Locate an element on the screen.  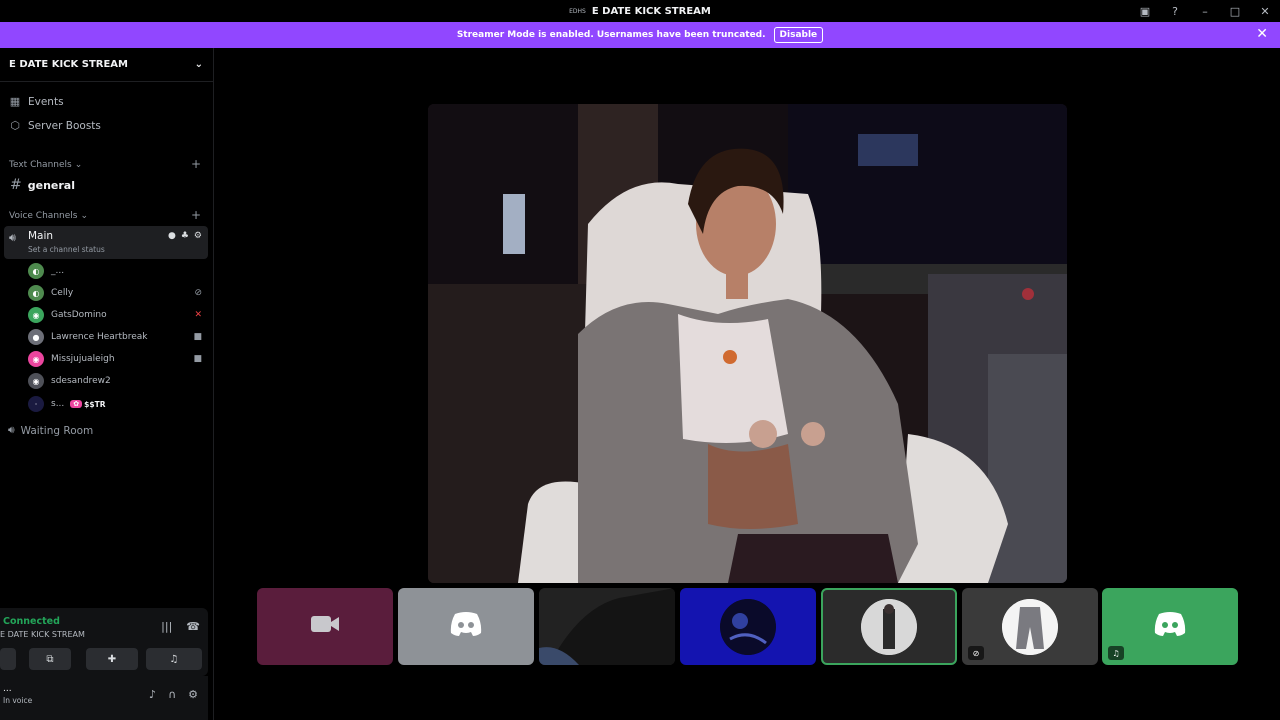
user-status: In voice is located at coordinates (18, 700).